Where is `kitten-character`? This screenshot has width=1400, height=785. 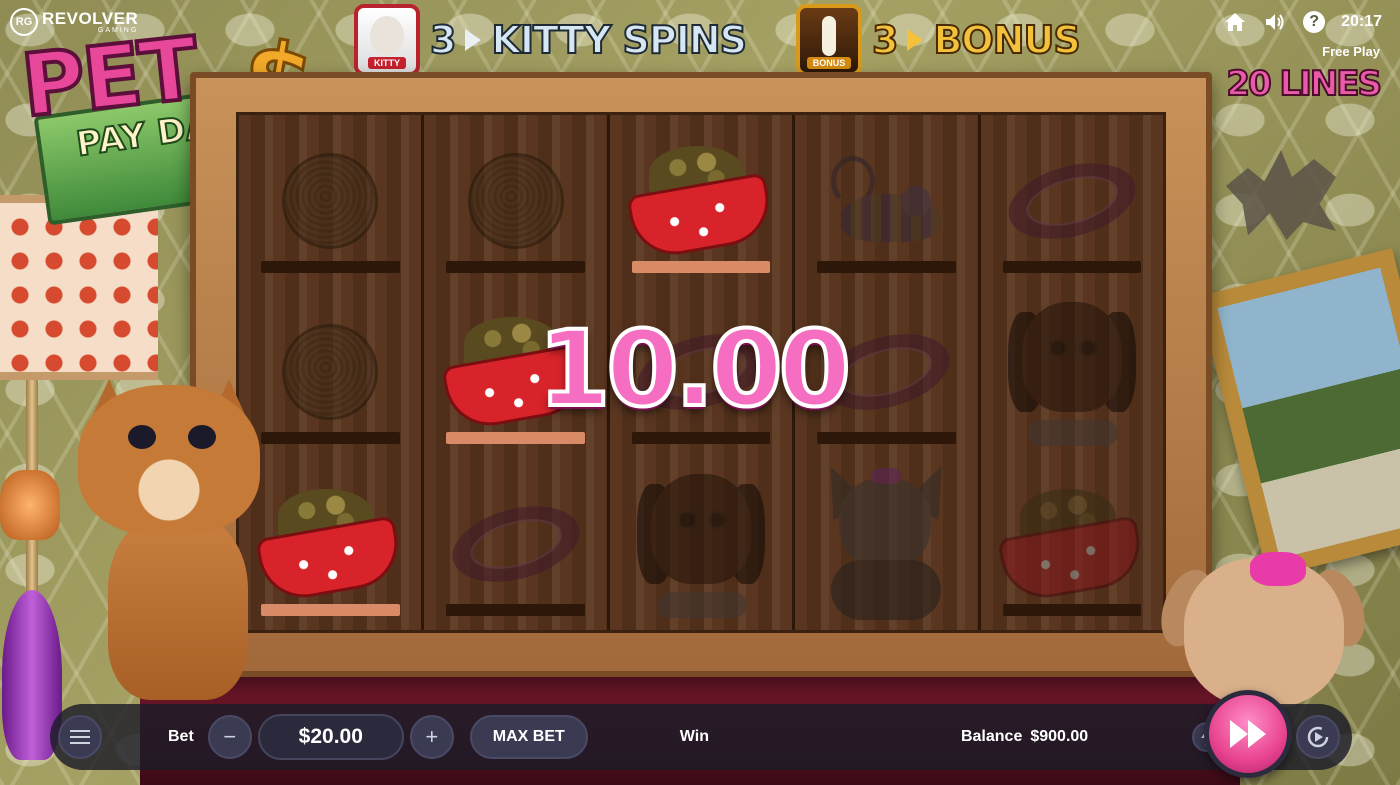
kitten-character is located at coordinates (173, 542).